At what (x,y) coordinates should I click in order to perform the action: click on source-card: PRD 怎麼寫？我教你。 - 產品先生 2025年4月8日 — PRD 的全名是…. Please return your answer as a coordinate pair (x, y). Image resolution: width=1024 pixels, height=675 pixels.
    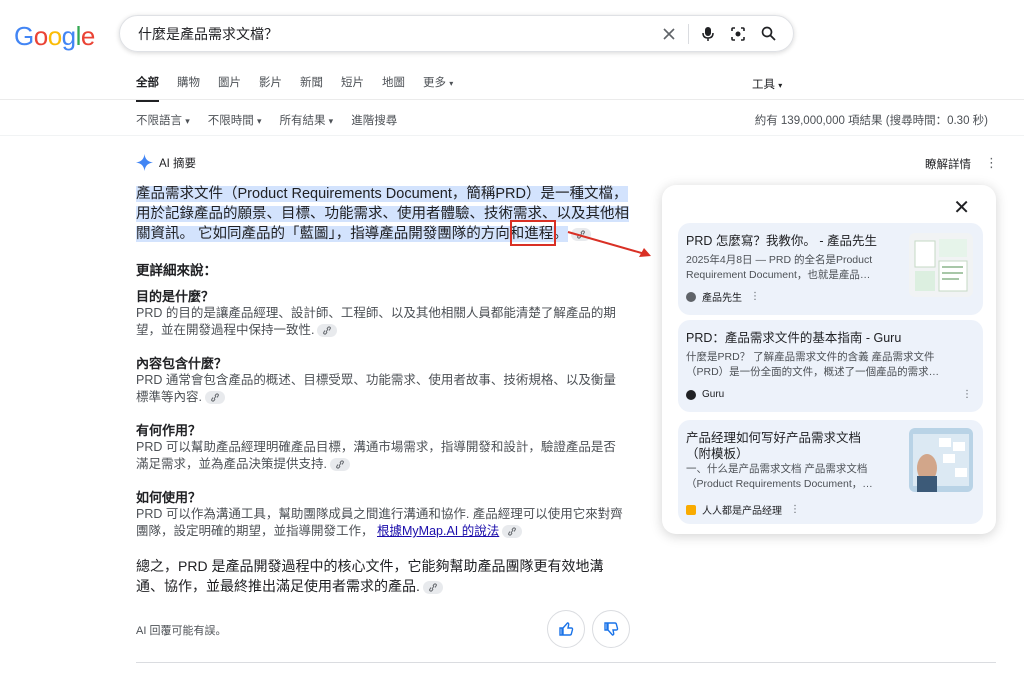
    Looking at the image, I should click on (830, 269).